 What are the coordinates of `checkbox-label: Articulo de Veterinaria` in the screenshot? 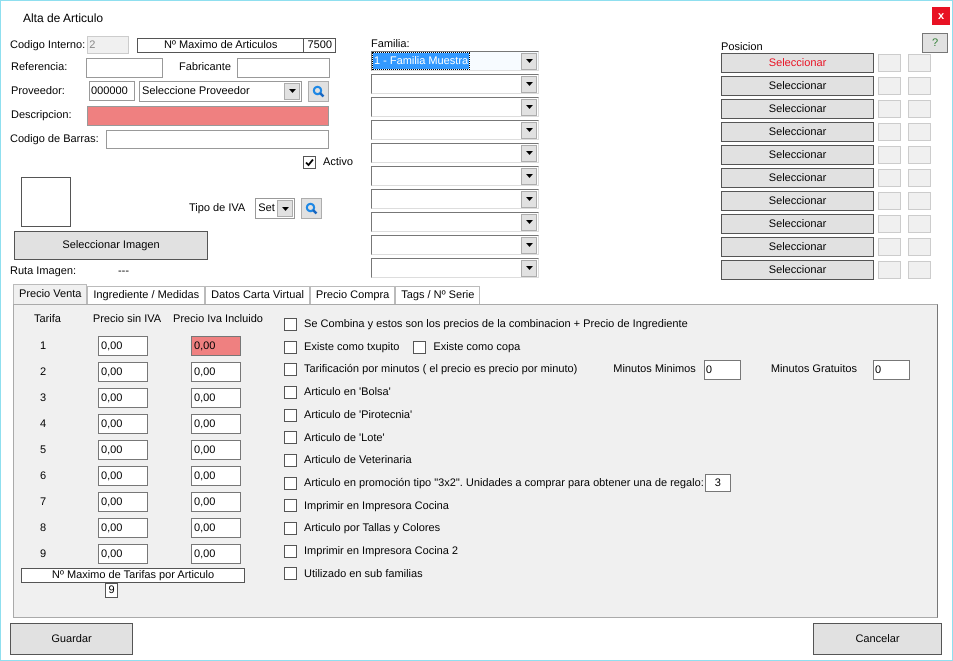 It's located at (358, 460).